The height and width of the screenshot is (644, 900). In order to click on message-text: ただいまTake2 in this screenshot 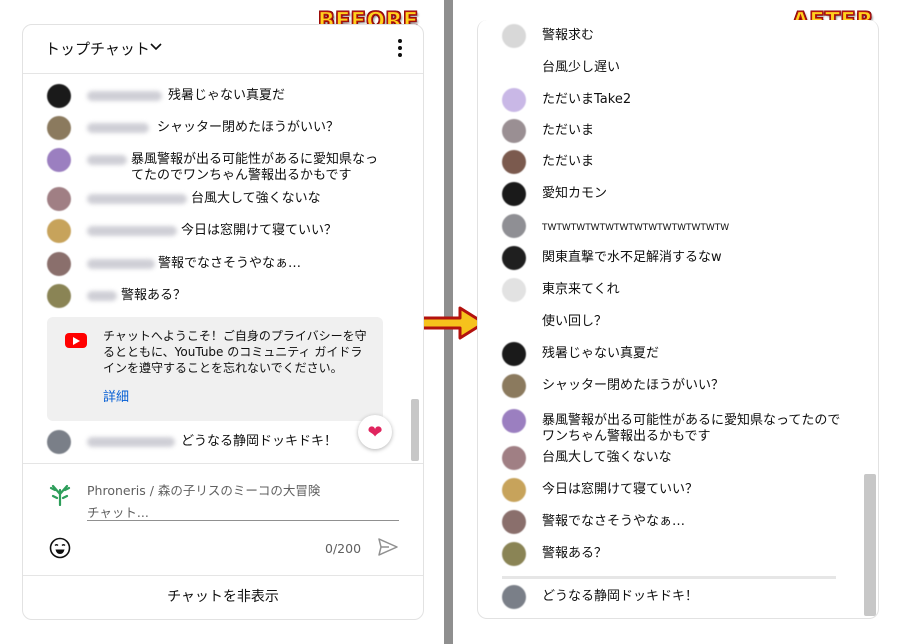, I will do `click(587, 99)`.